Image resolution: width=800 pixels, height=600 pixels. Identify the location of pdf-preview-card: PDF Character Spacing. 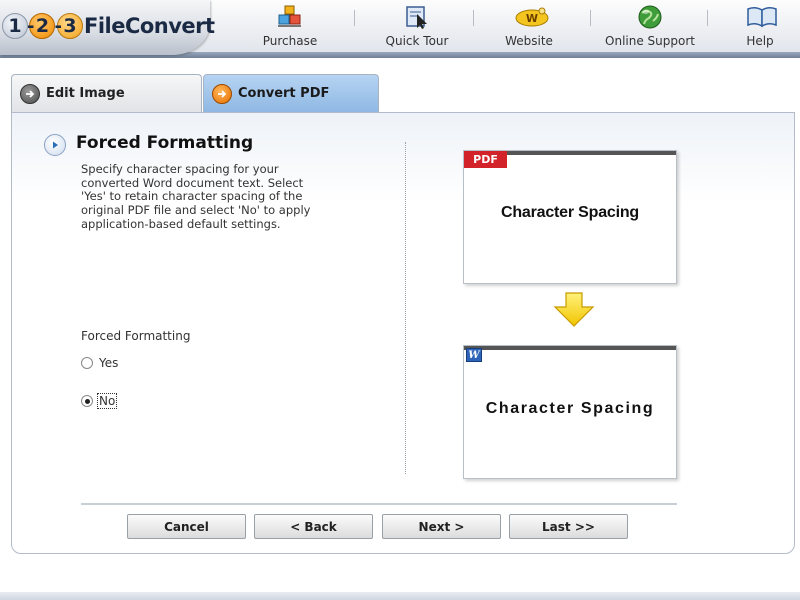
(570, 217).